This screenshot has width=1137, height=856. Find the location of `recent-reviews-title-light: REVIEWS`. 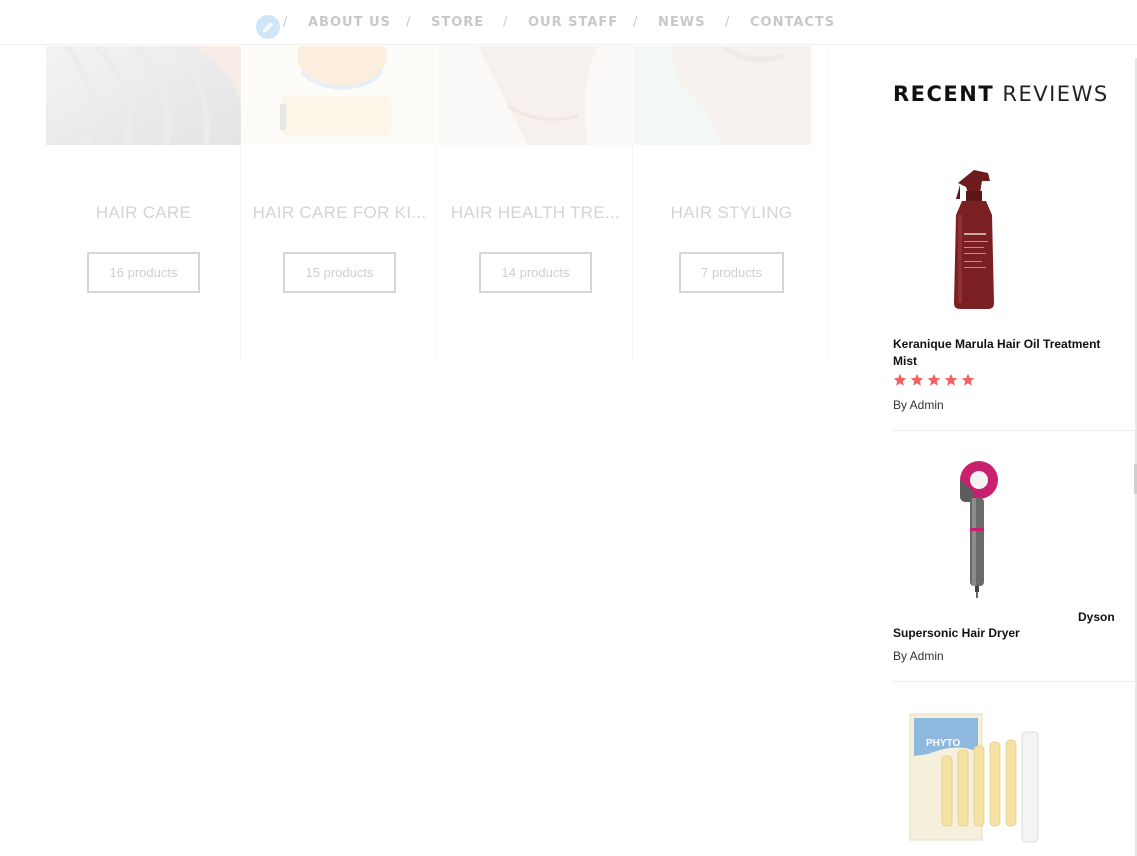

recent-reviews-title-light: REVIEWS is located at coordinates (1055, 94).